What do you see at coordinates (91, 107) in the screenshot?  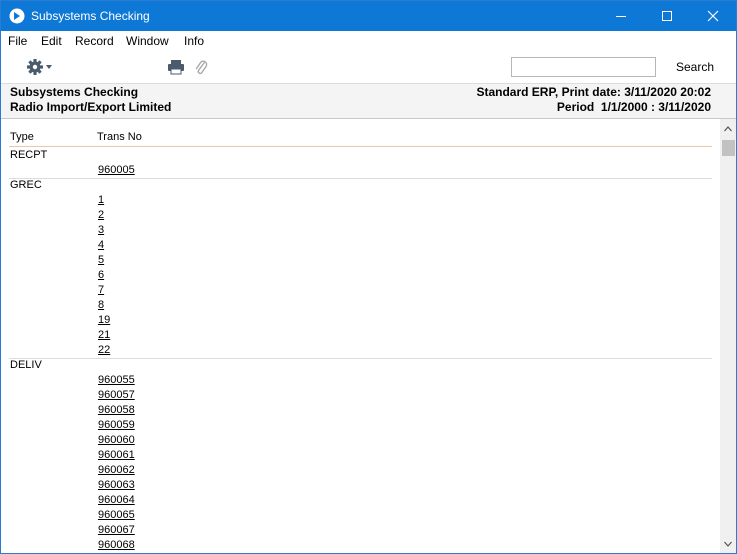 I see `company-name: Radio Import/Export Limited` at bounding box center [91, 107].